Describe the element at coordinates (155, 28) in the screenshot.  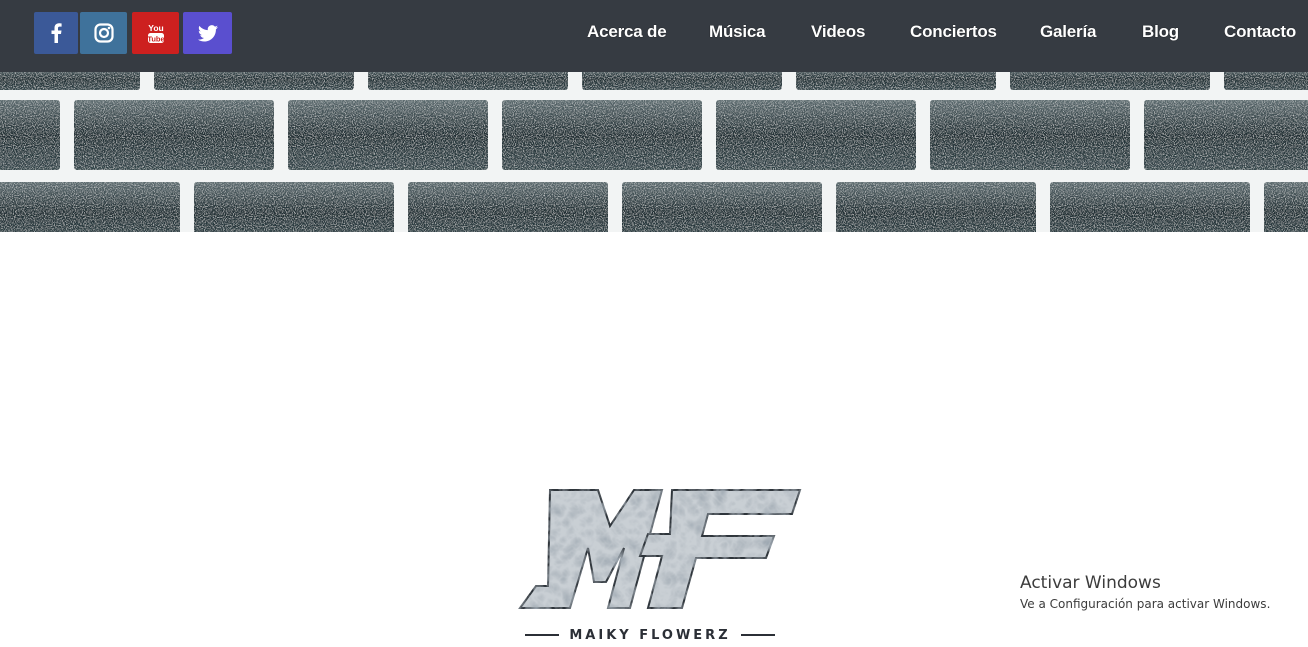
I see `youtube-label-top: You` at that location.